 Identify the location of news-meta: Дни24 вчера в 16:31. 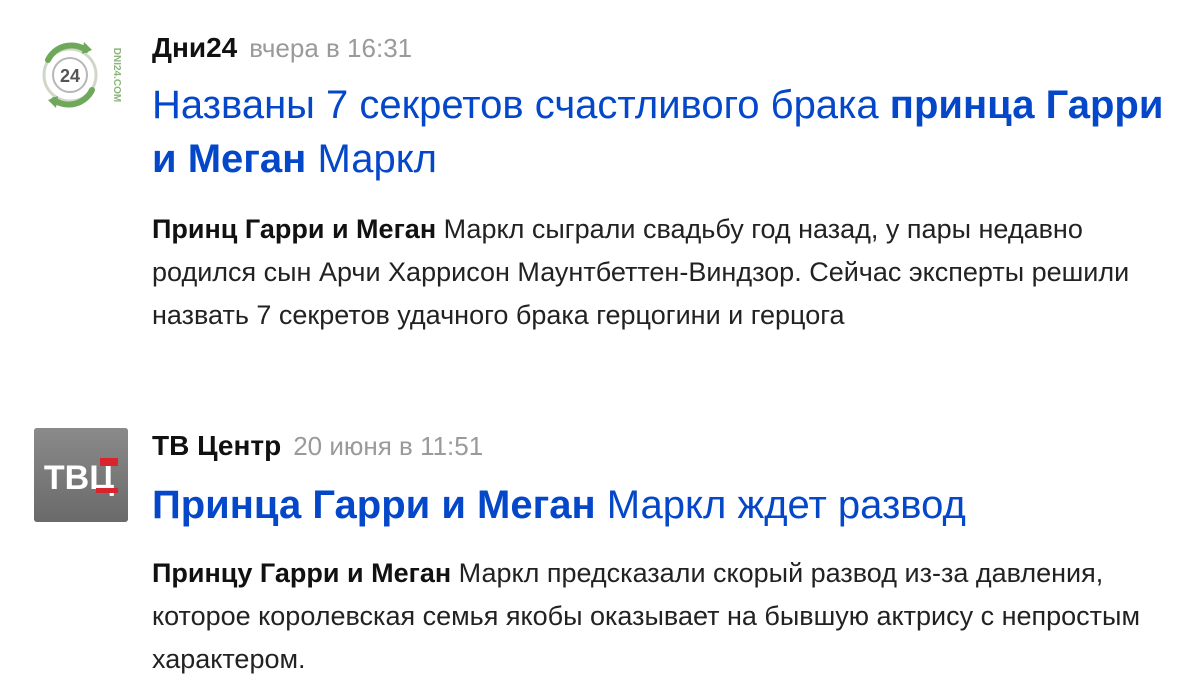
(667, 48).